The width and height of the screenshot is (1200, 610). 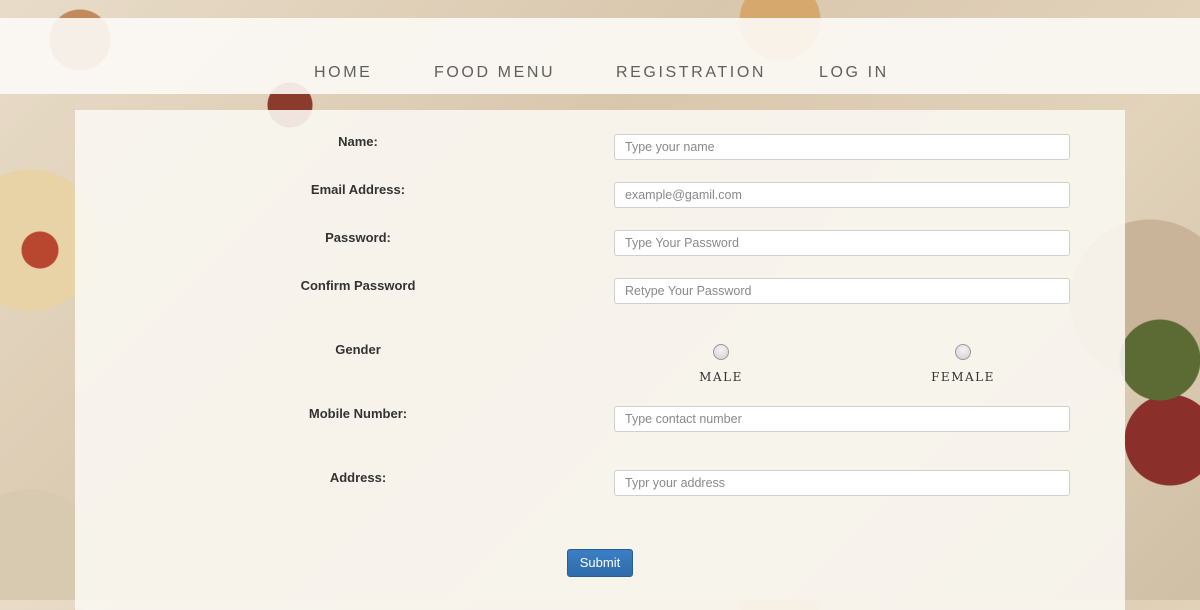 I want to click on confirm-password-label: Confirm Password, so click(x=358, y=285).